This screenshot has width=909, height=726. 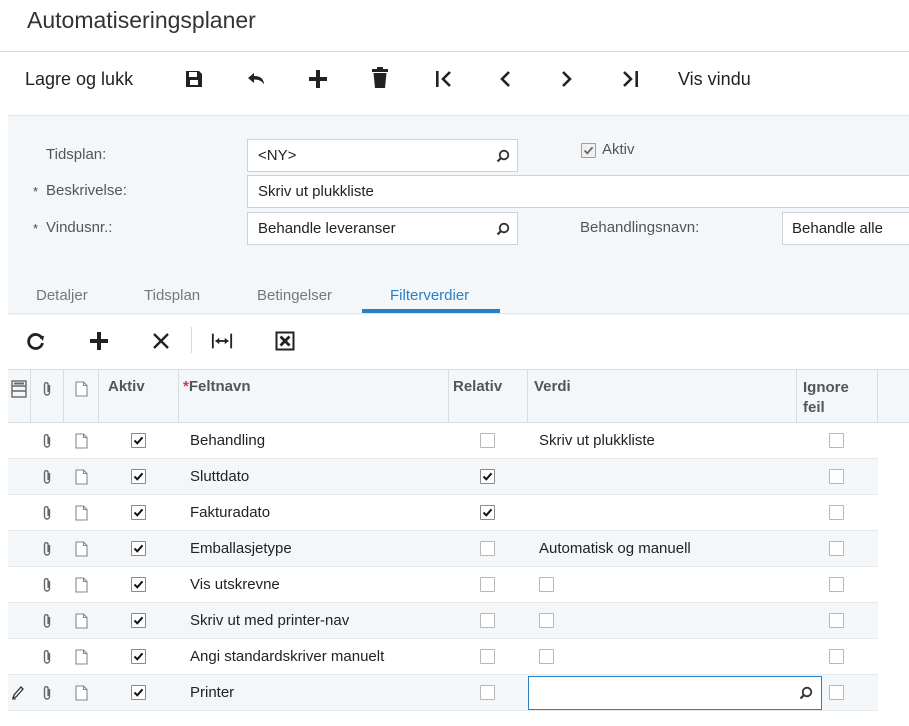 What do you see at coordinates (191, 340) in the screenshot?
I see `toolbar-separator` at bounding box center [191, 340].